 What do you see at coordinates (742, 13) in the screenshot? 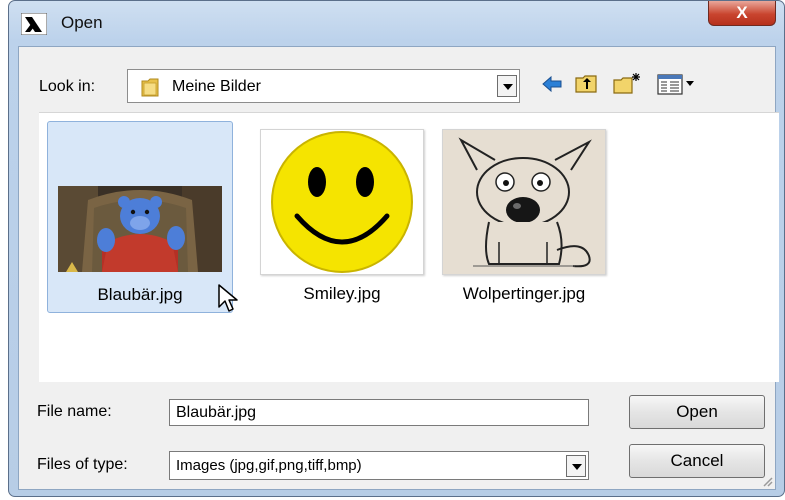
I see `close-button: X` at bounding box center [742, 13].